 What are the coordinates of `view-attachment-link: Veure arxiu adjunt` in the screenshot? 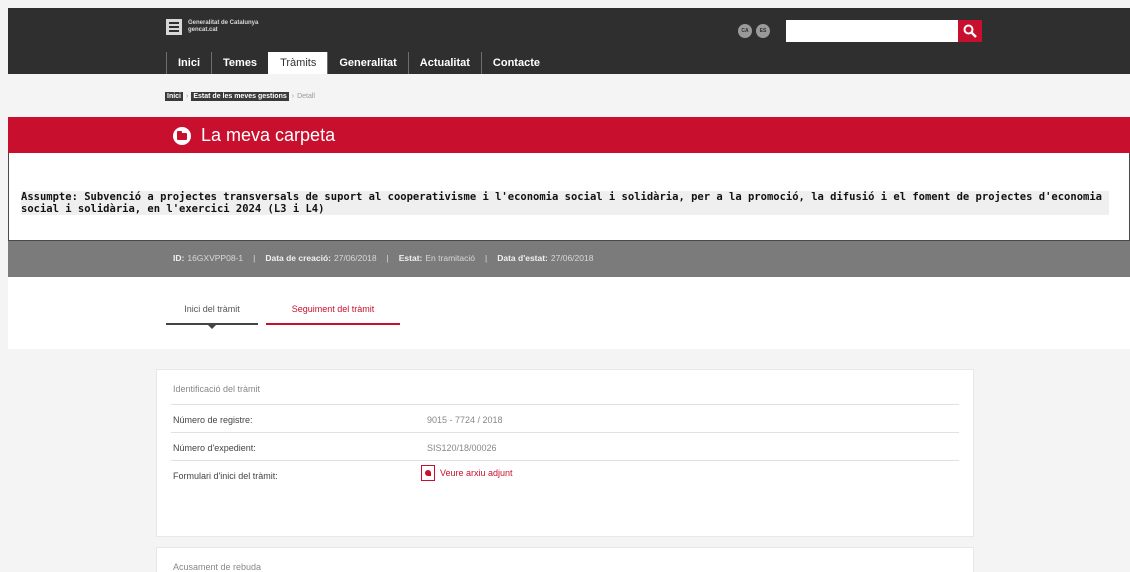 It's located at (476, 473).